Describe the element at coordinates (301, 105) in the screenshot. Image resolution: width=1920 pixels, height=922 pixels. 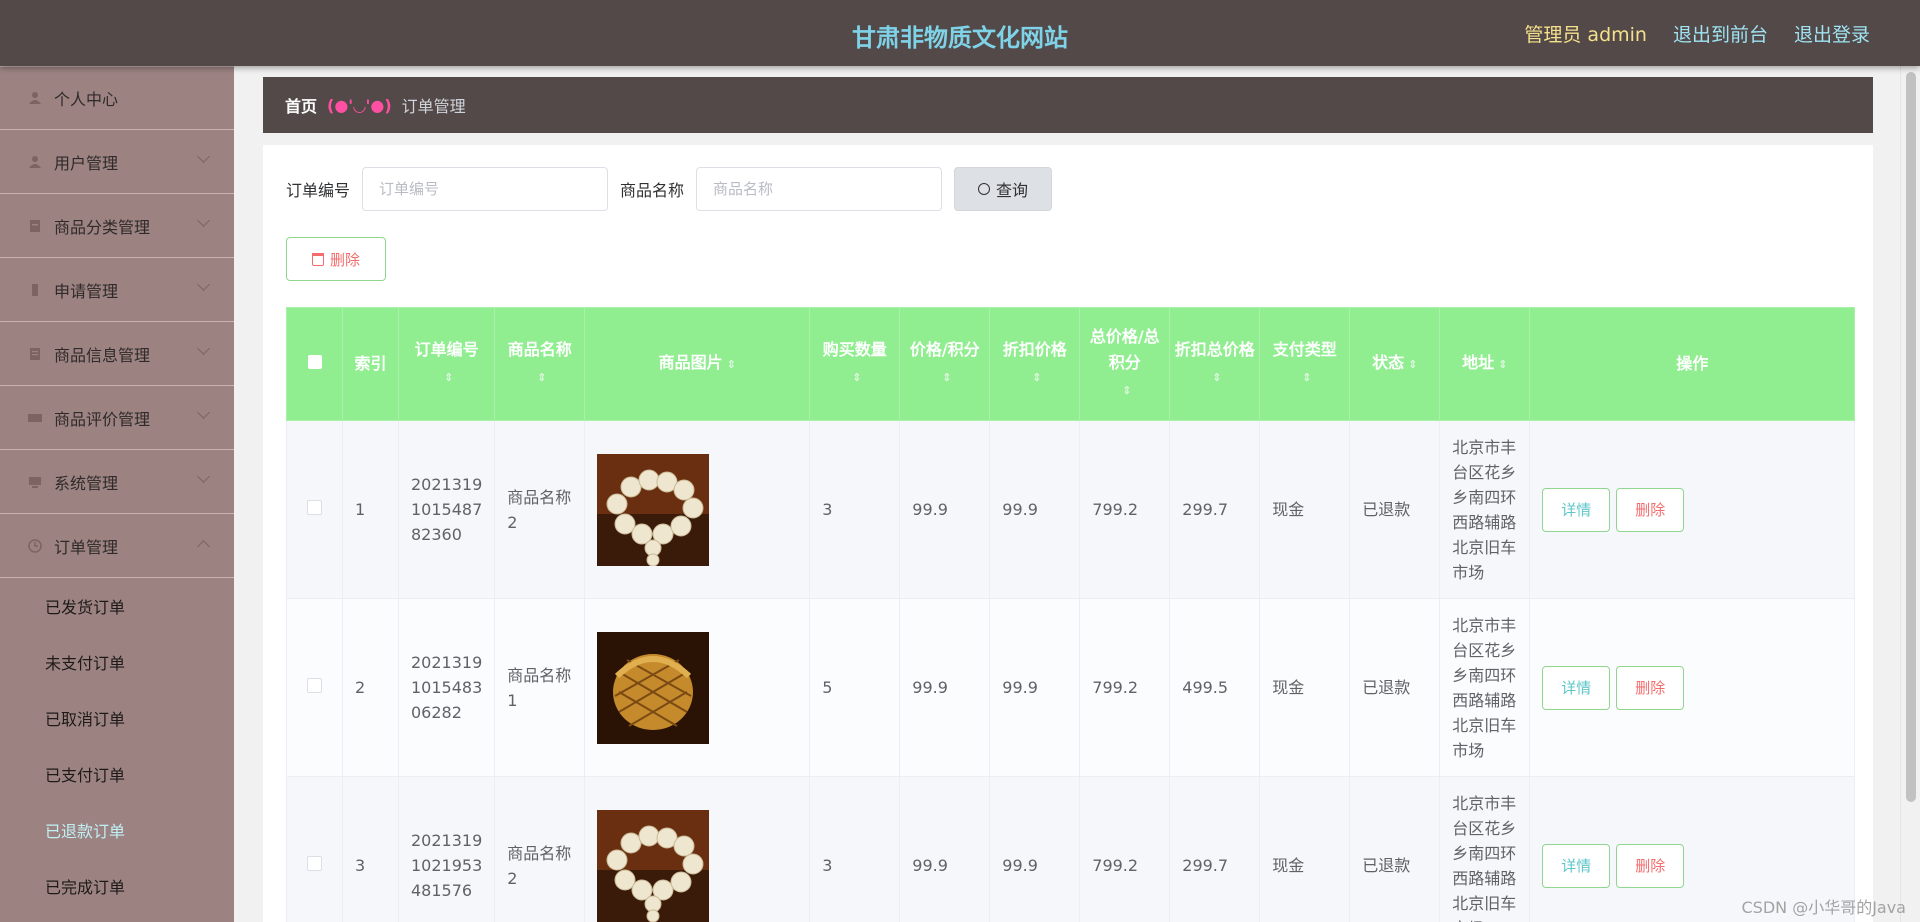
I see `breadcrumb-home: 首页` at that location.